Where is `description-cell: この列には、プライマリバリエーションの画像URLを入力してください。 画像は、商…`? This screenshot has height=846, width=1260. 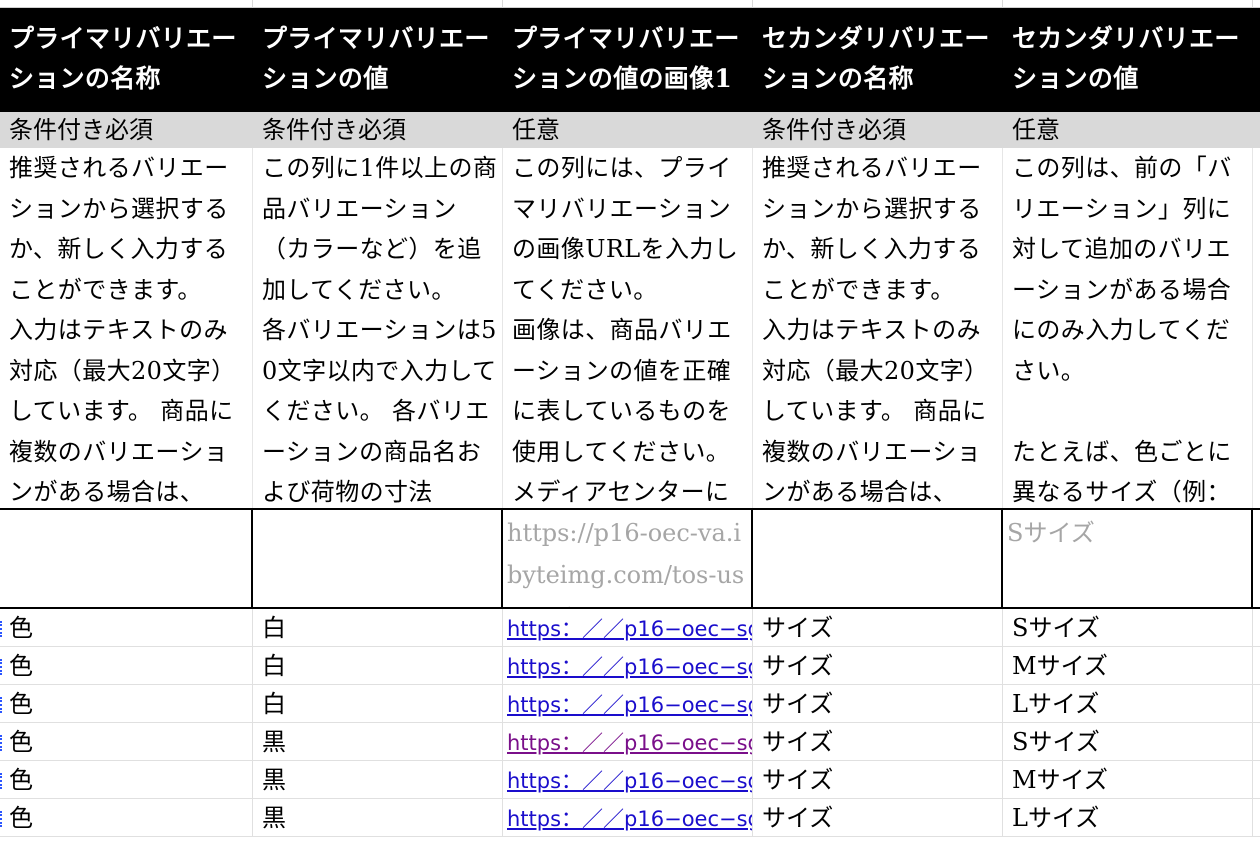
description-cell: この列には、プライマリバリエーションの画像URLを入力してください。 画像は、商… is located at coordinates (628, 328).